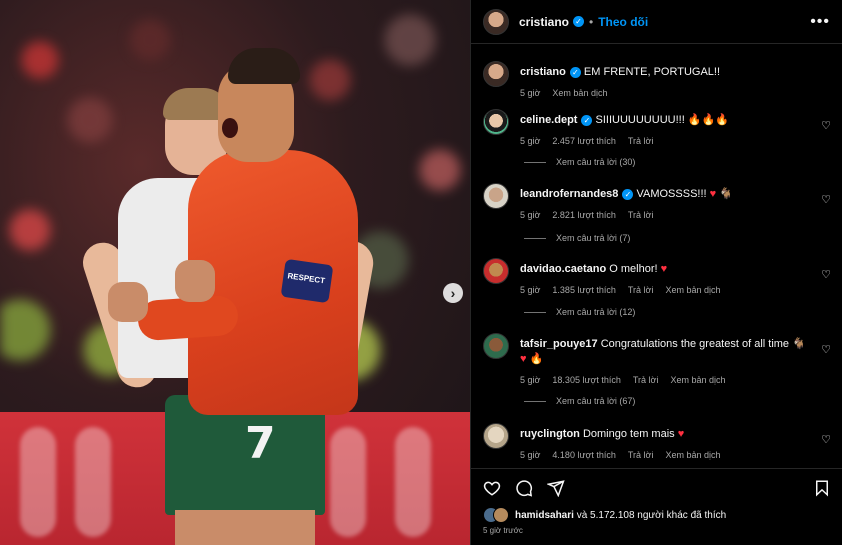 This screenshot has width=842, height=545. I want to click on comment-username: leandrofernandes8, so click(569, 194).